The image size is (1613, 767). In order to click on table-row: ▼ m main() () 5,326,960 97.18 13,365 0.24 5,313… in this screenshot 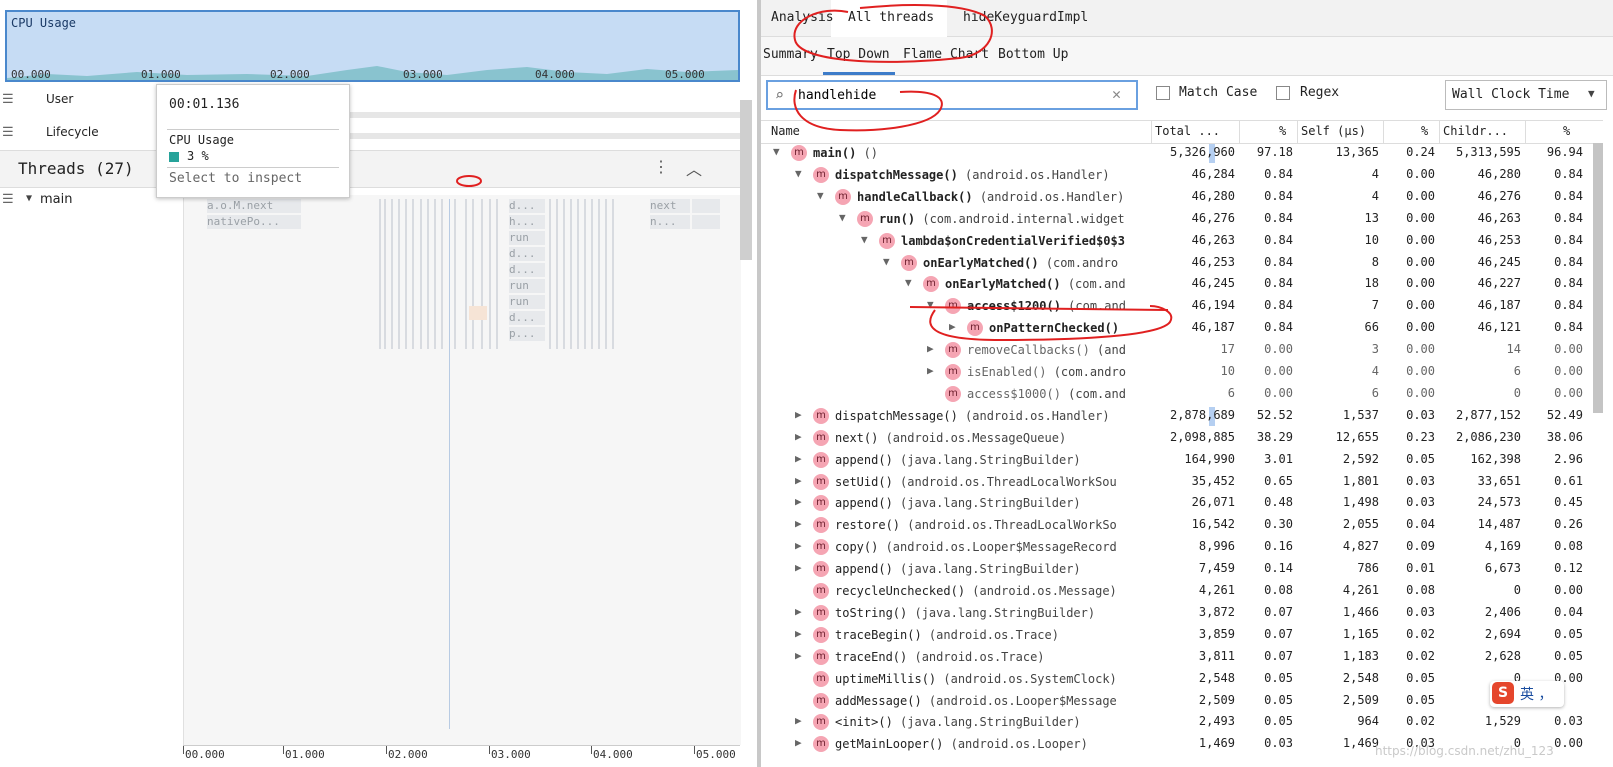, I will do `click(1182, 153)`.